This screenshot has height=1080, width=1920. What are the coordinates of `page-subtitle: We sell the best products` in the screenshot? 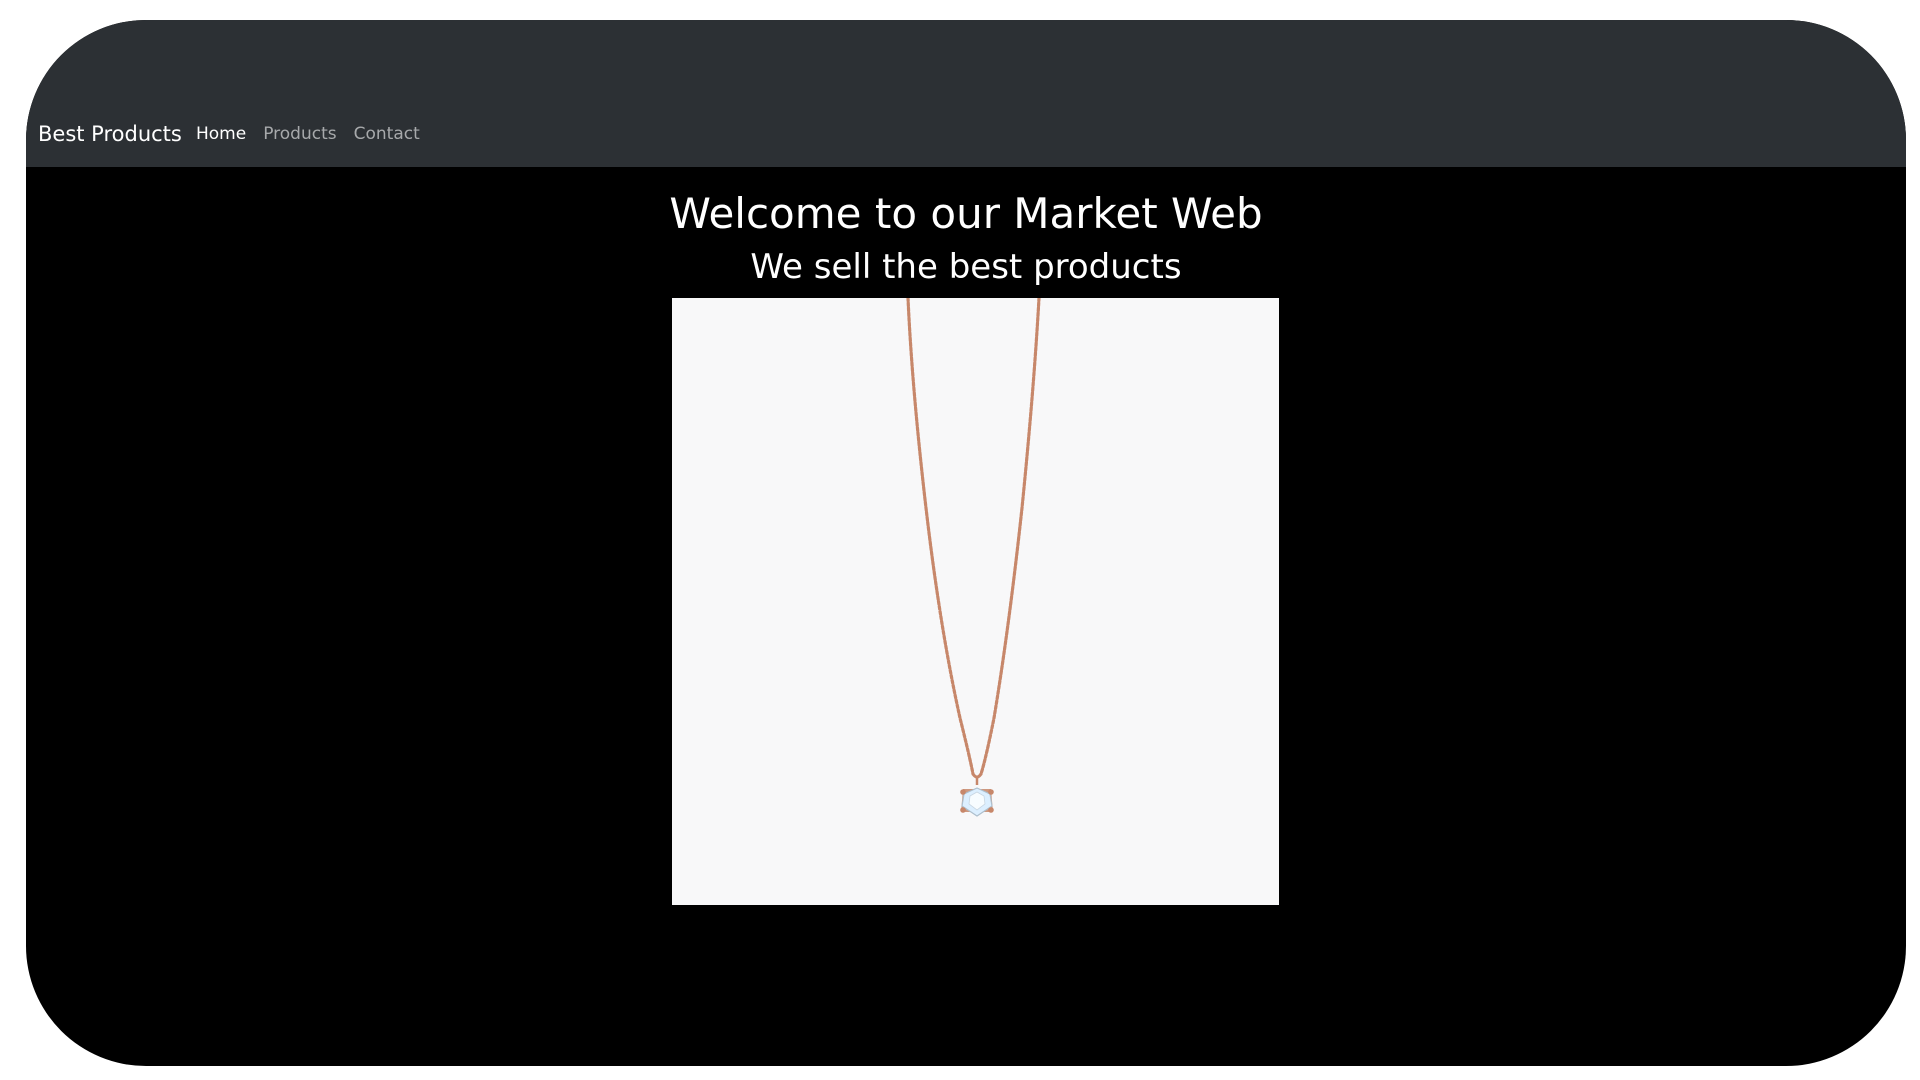 It's located at (966, 267).